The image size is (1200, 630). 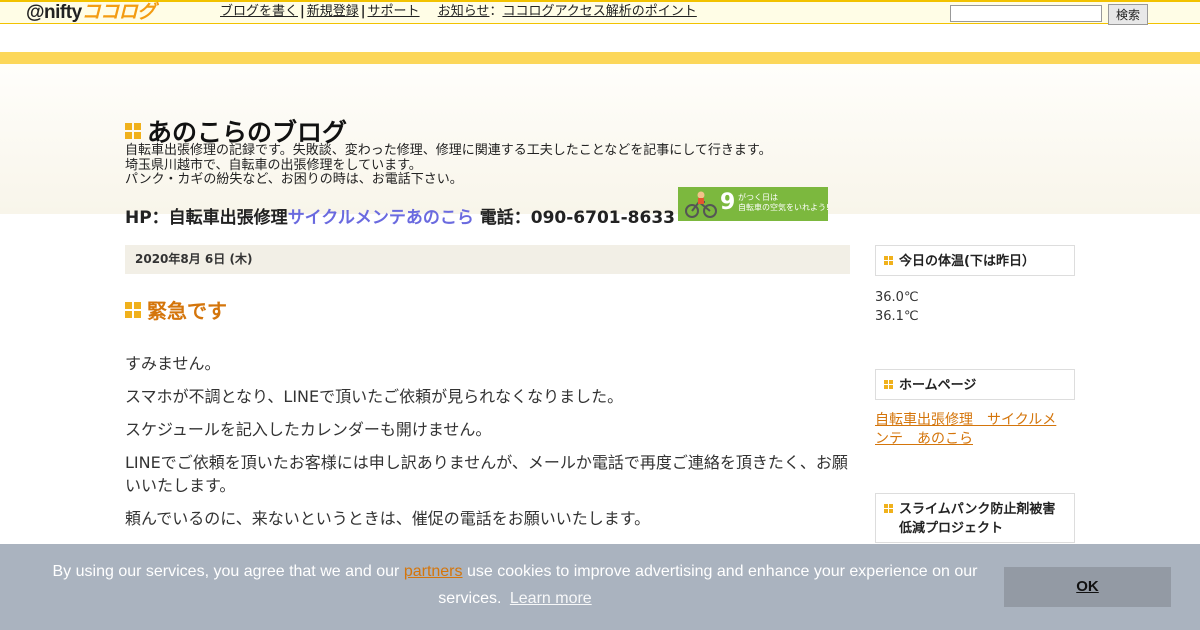 I want to click on homepage-link: 自転車出張修理 サイクルメンテ あのこら, so click(x=972, y=430).